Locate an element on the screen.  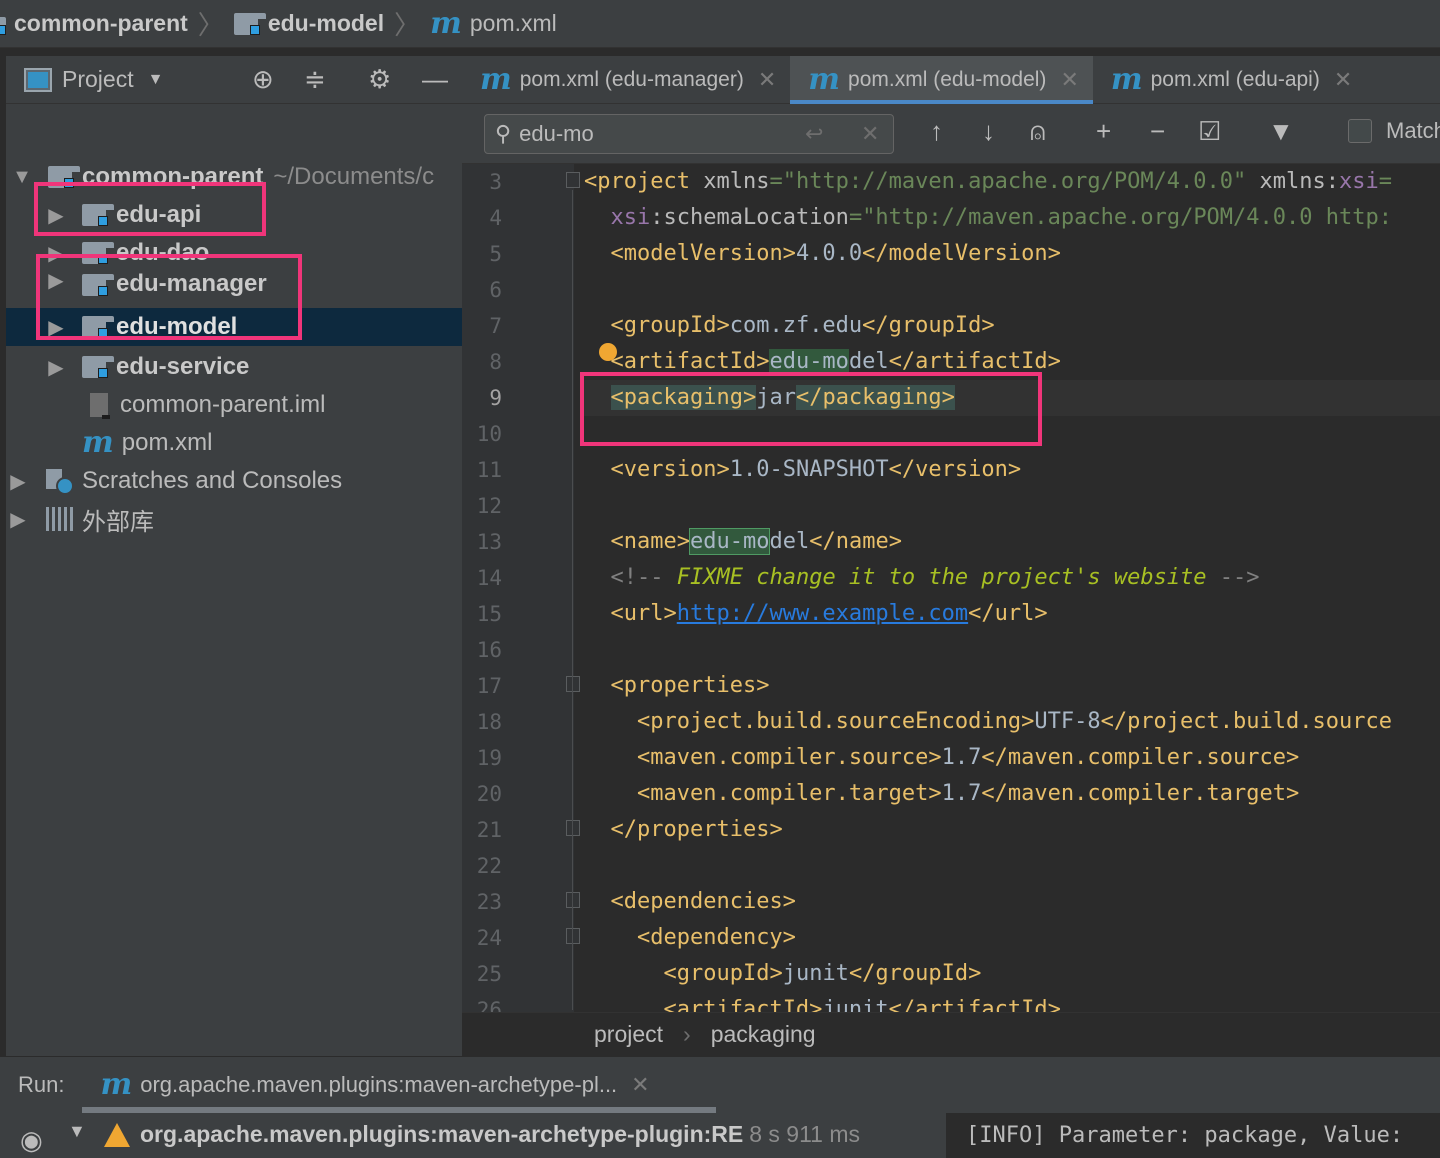
gear-icon: ⚙ is located at coordinates (379, 79).